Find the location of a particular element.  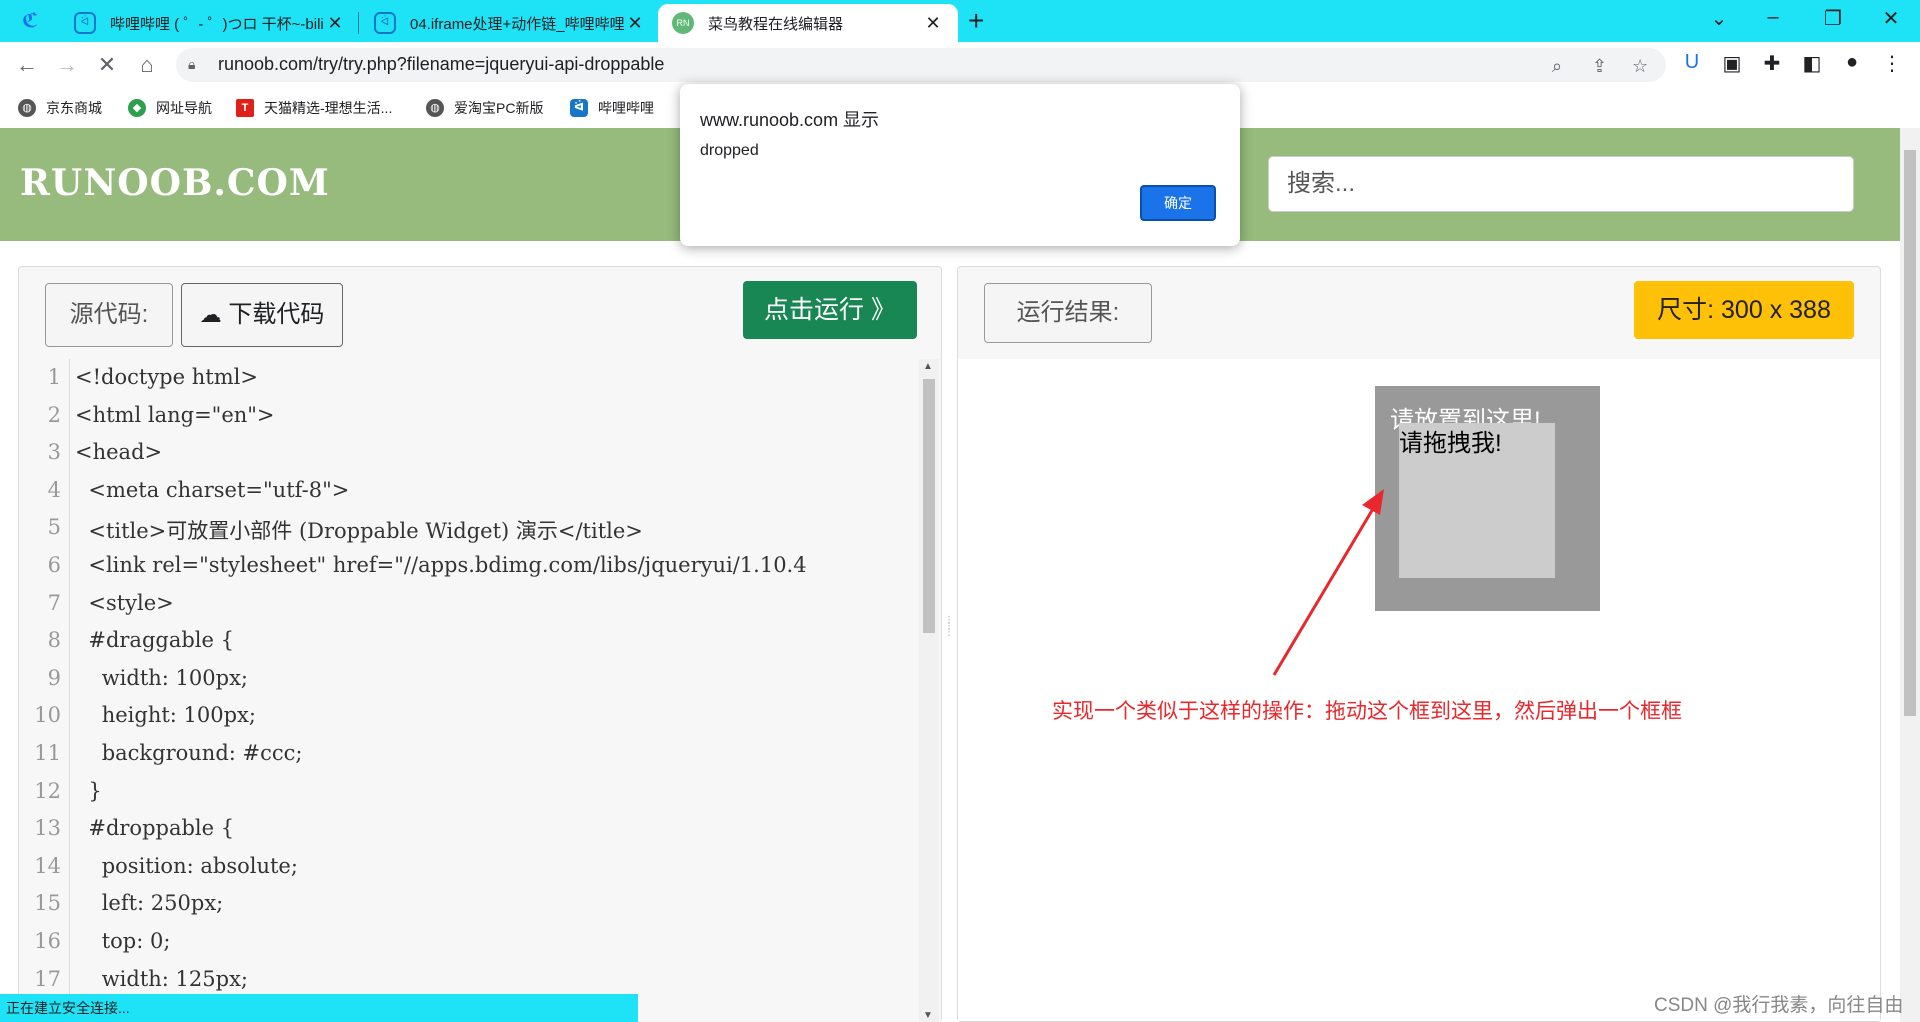

close-window-icon: ✕ is located at coordinates (1891, 18).